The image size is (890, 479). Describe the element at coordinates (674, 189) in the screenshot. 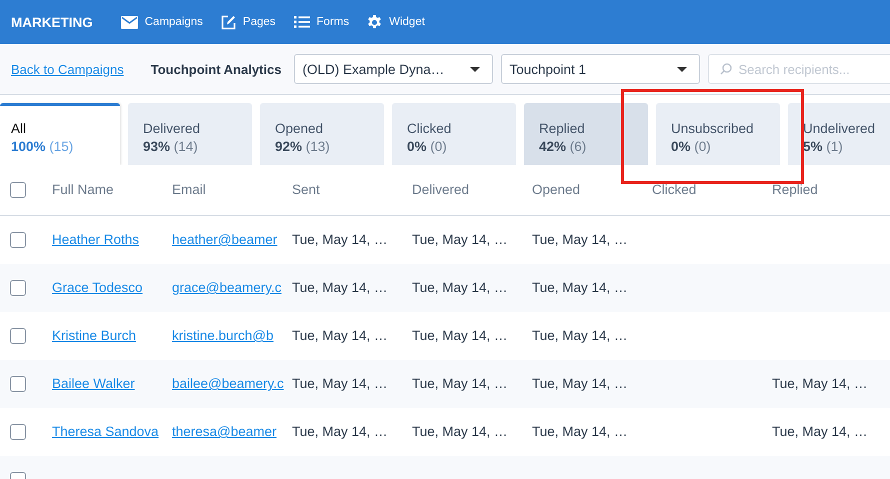

I see `column-header: Clicked` at that location.